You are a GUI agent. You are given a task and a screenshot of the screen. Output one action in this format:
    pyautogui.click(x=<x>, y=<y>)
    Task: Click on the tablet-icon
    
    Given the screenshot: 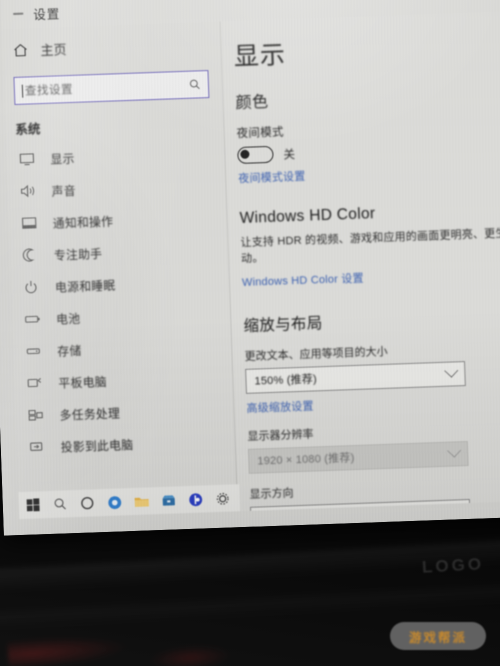 What is the action you would take?
    pyautogui.click(x=35, y=383)
    